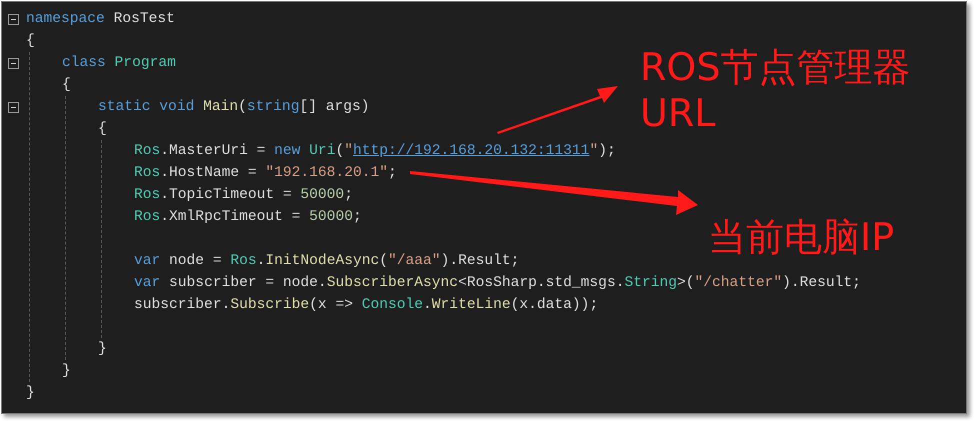  Describe the element at coordinates (234, 107) in the screenshot. I see `code-line: static void Main(string[] args)` at that location.